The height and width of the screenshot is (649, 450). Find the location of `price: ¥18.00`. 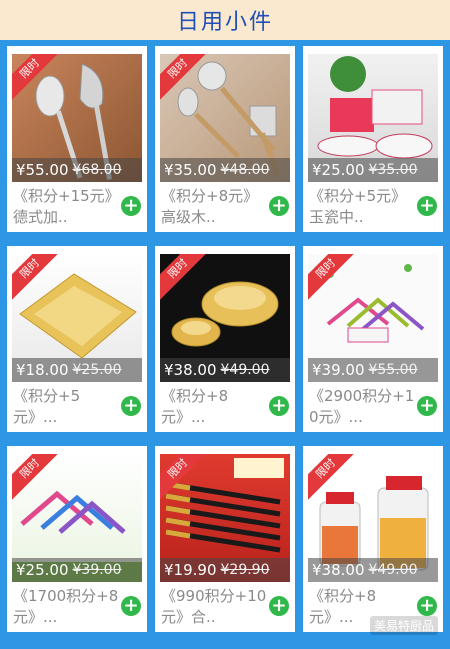

price: ¥18.00 is located at coordinates (42, 370).